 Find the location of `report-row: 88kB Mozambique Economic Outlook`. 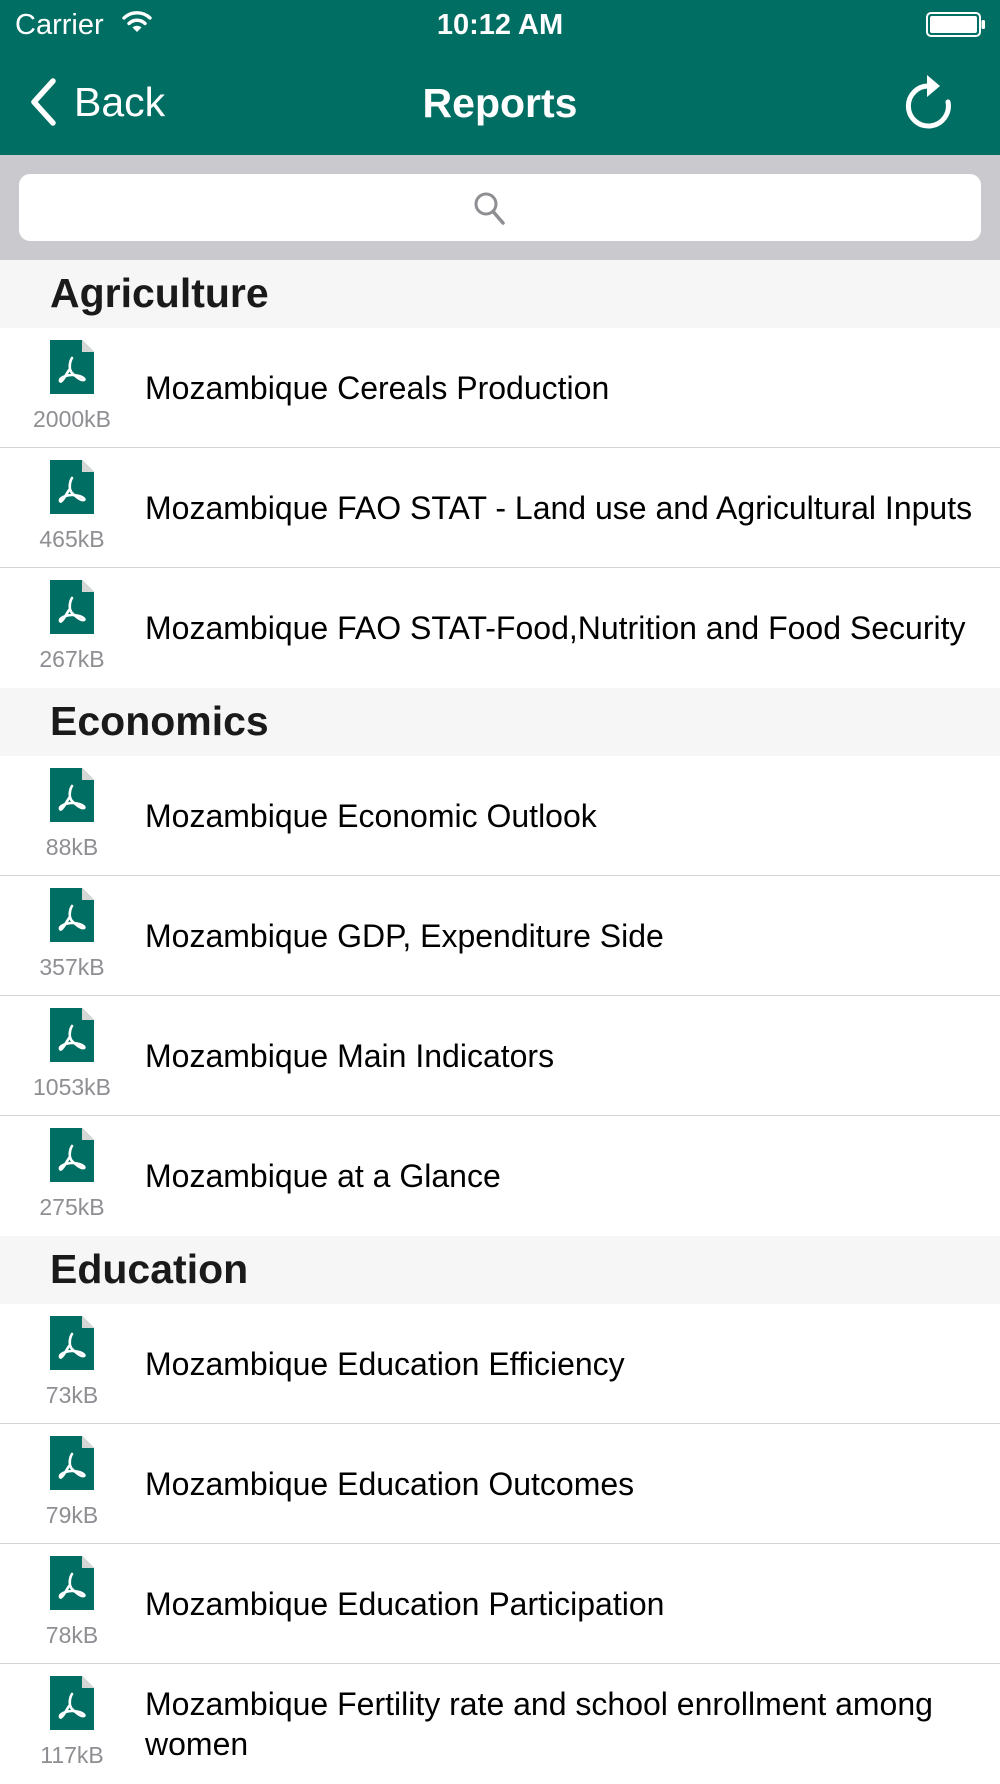

report-row: 88kB Mozambique Economic Outlook is located at coordinates (500, 816).